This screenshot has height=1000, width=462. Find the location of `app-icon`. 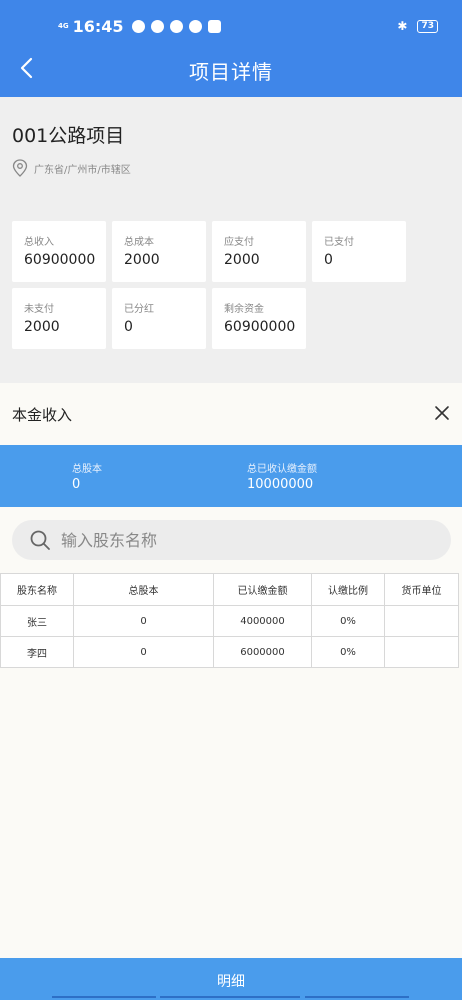

app-icon is located at coordinates (195, 26).